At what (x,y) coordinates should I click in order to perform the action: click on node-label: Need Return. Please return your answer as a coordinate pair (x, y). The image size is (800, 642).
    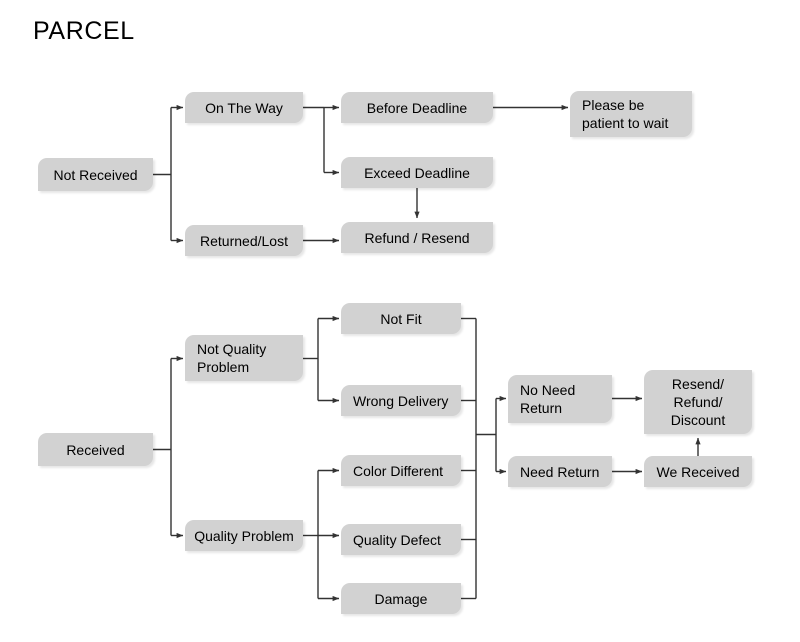
    Looking at the image, I should click on (560, 471).